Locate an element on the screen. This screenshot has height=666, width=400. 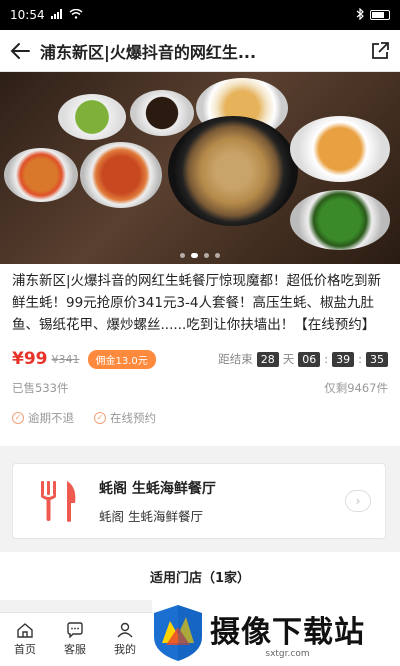
store-section-title: 适用门店（1家） is located at coordinates (200, 578).